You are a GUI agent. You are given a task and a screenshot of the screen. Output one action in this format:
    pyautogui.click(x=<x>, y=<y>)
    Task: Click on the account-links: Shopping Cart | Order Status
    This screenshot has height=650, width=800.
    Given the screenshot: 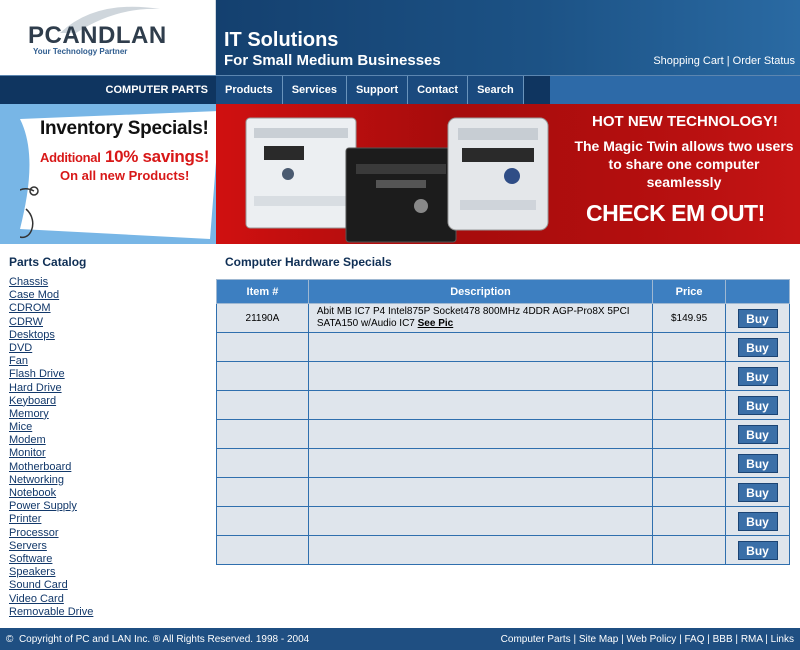 What is the action you would take?
    pyautogui.click(x=724, y=61)
    